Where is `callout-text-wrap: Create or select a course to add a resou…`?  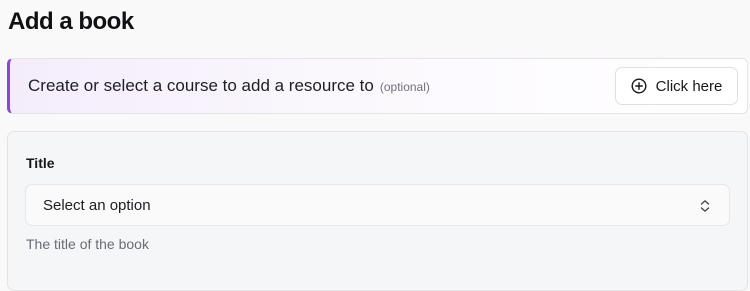 callout-text-wrap: Create or select a course to add a resou… is located at coordinates (229, 86).